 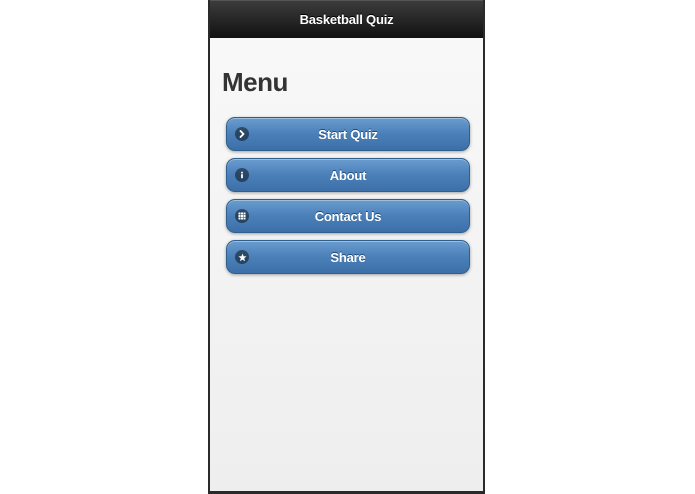 What do you see at coordinates (242, 216) in the screenshot?
I see `grid-icon` at bounding box center [242, 216].